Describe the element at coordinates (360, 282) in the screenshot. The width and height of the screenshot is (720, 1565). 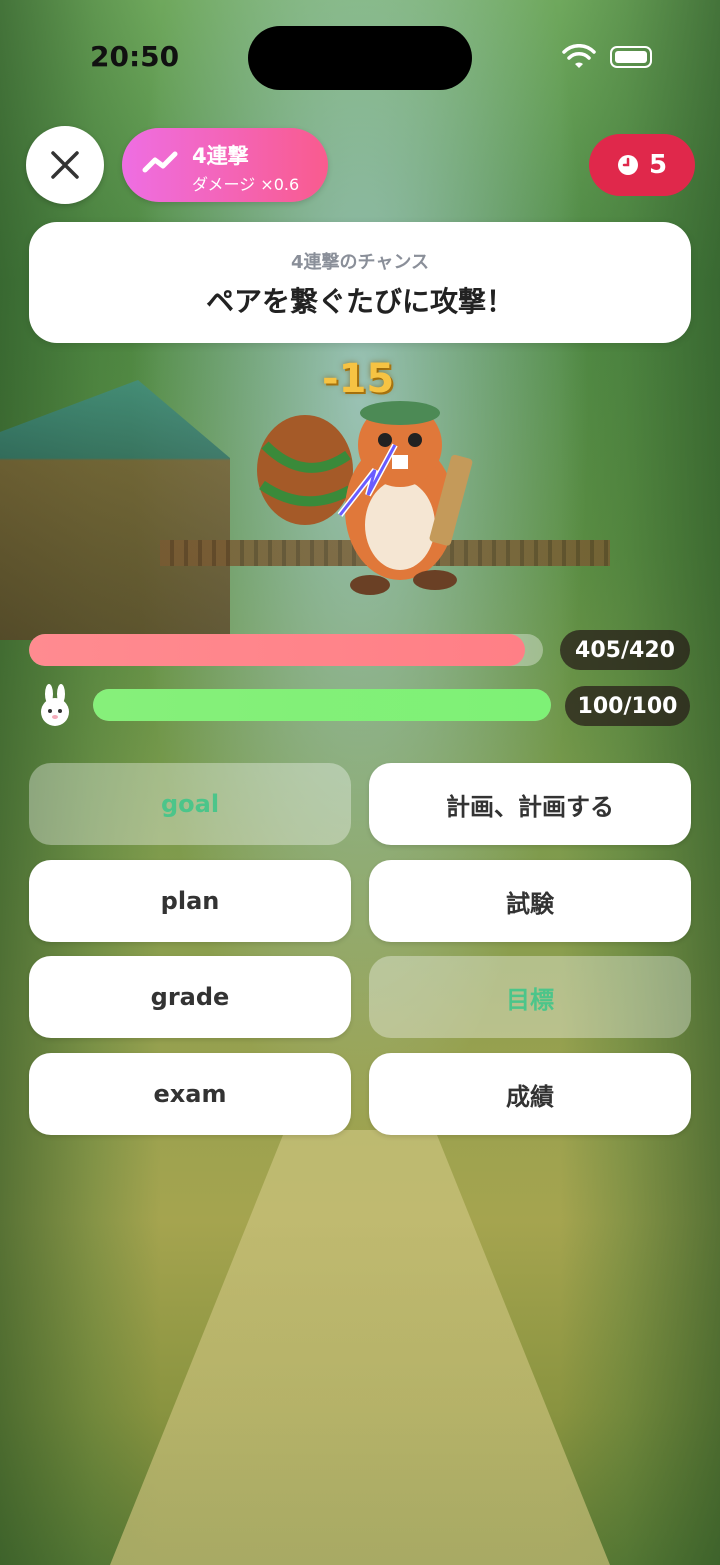
I see `prompt-card: 4連撃のチャンス ペアを繋ぐたびに攻撃！` at that location.